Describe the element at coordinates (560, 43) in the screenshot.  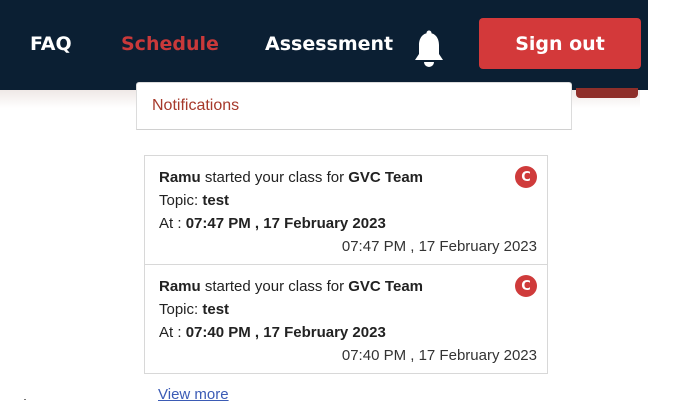
I see `sign-out-button: Sign out` at that location.